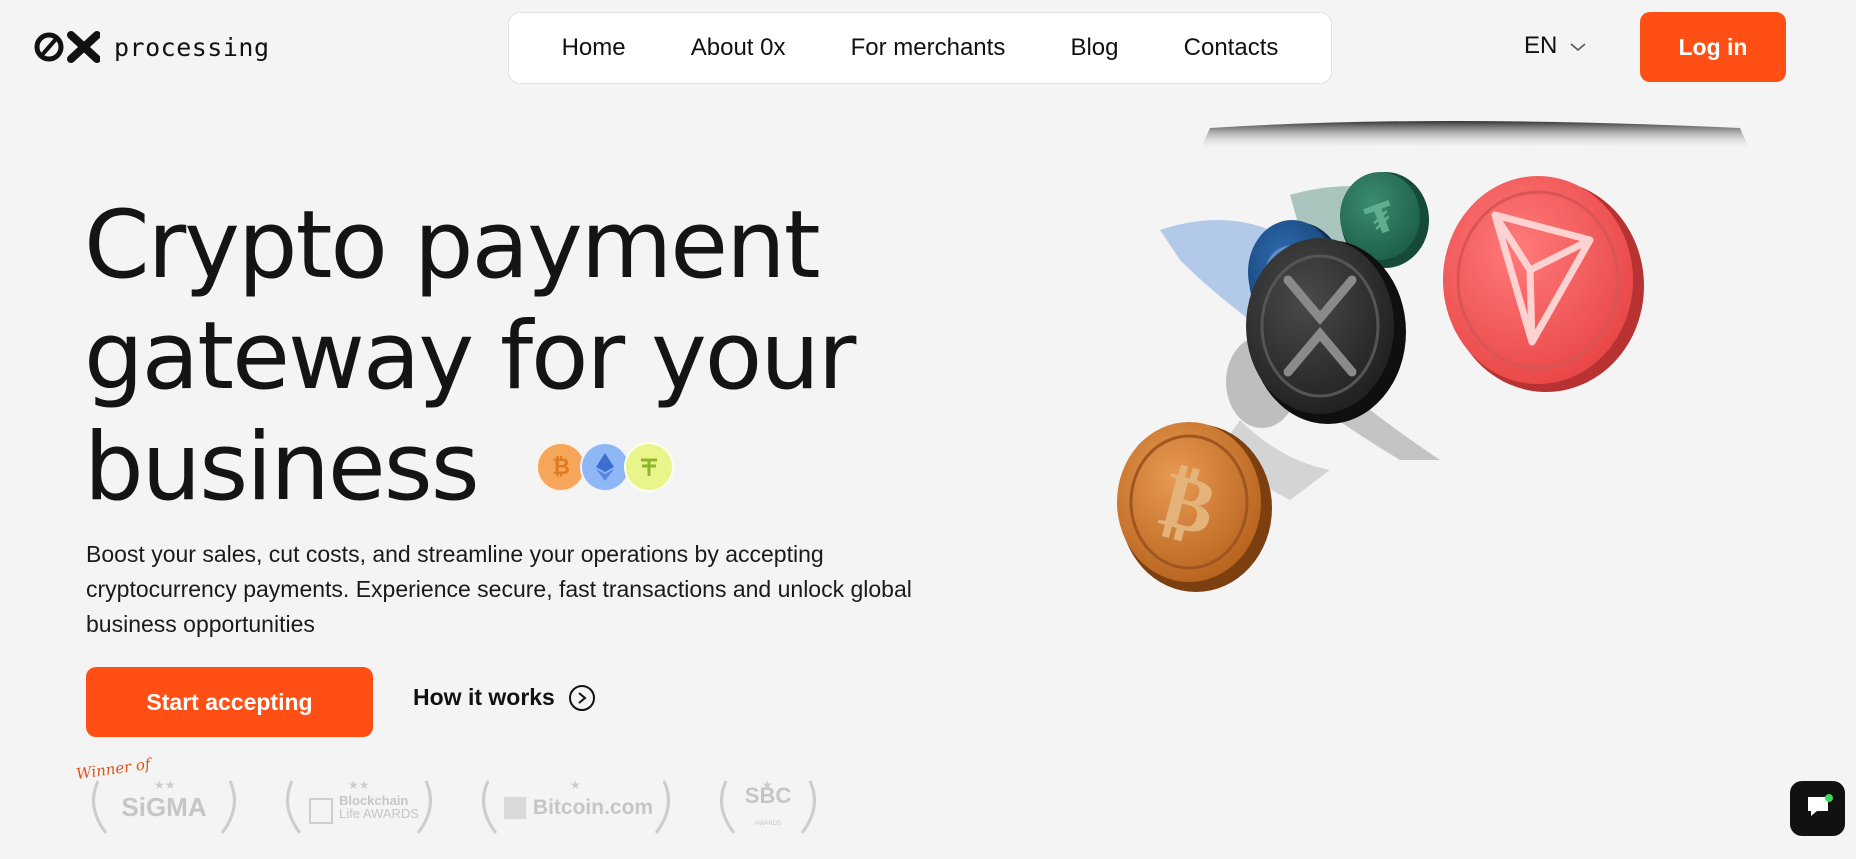 This screenshot has width=1856, height=859. I want to click on nav-for-merchants: For merchants, so click(928, 48).